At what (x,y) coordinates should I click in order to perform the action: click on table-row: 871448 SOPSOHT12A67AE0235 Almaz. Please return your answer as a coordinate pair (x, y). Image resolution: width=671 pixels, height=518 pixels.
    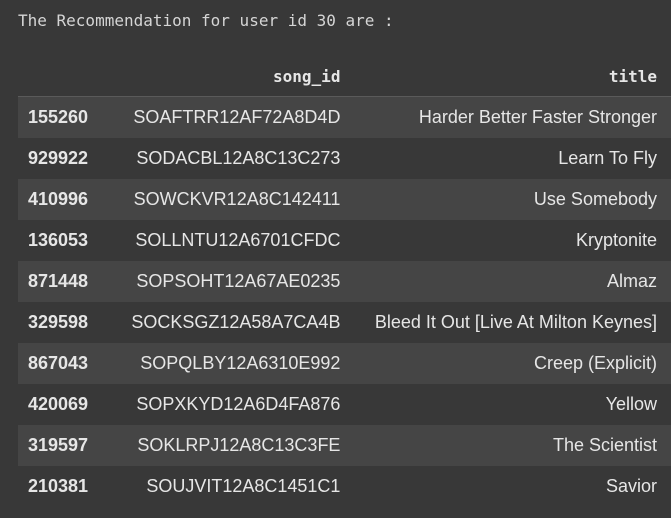
    Looking at the image, I should click on (344, 281).